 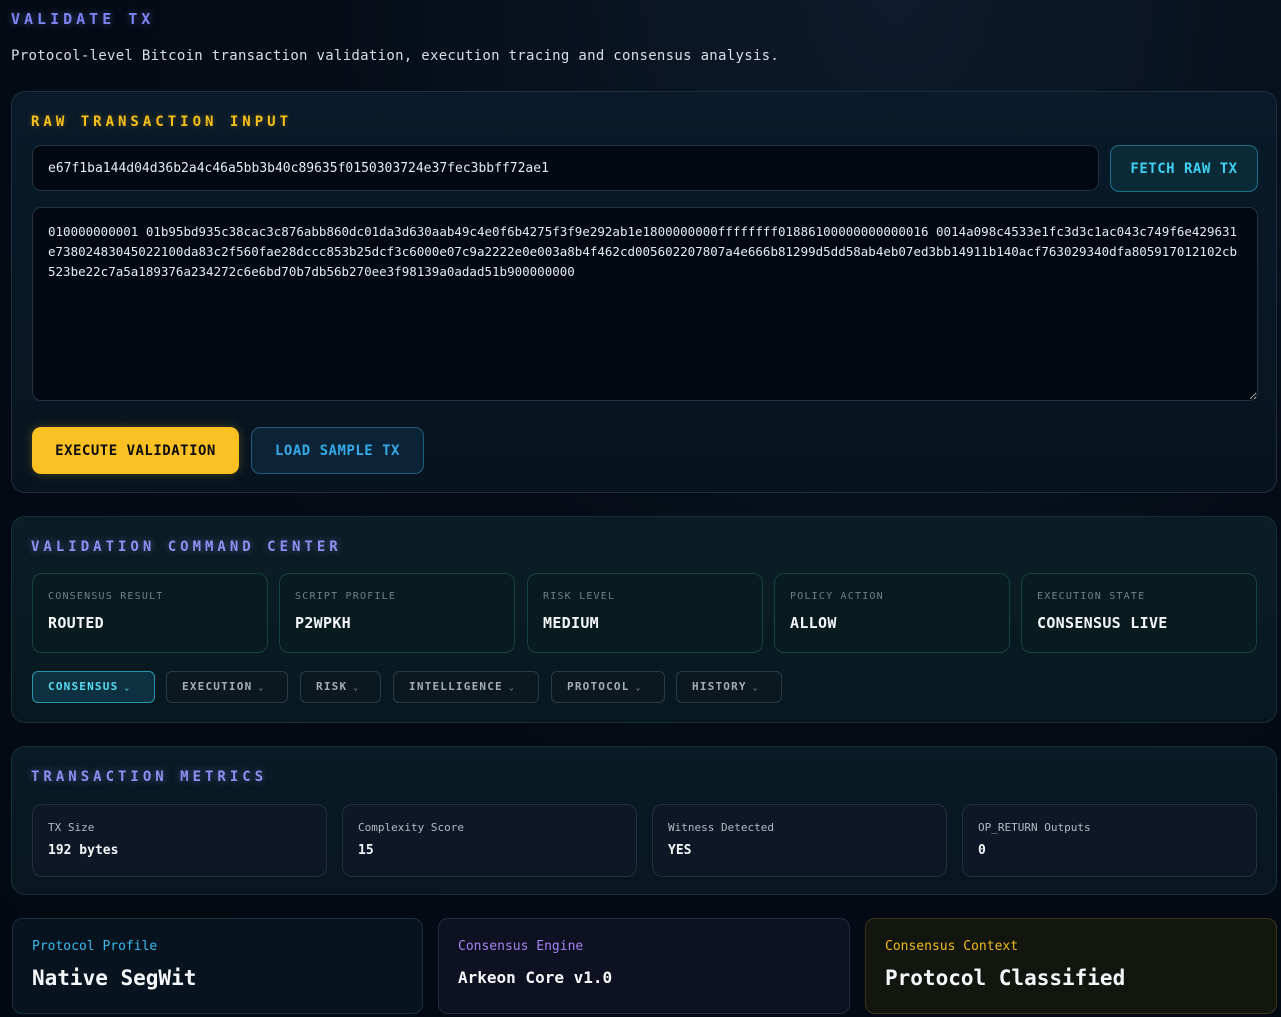 What do you see at coordinates (346, 596) in the screenshot?
I see `stat-label: SCRIPT PROFILE` at bounding box center [346, 596].